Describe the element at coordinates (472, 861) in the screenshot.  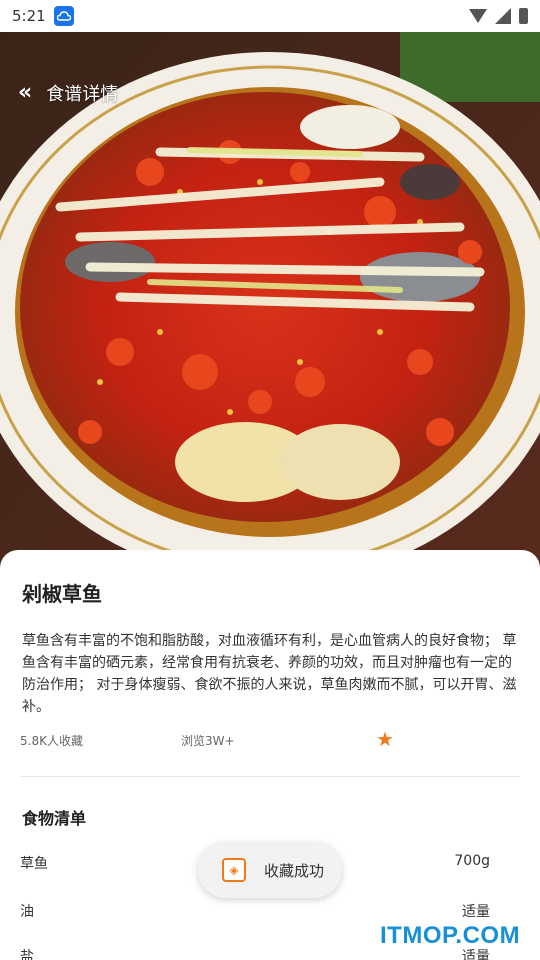
I see `ingredient-quantity: 700g` at that location.